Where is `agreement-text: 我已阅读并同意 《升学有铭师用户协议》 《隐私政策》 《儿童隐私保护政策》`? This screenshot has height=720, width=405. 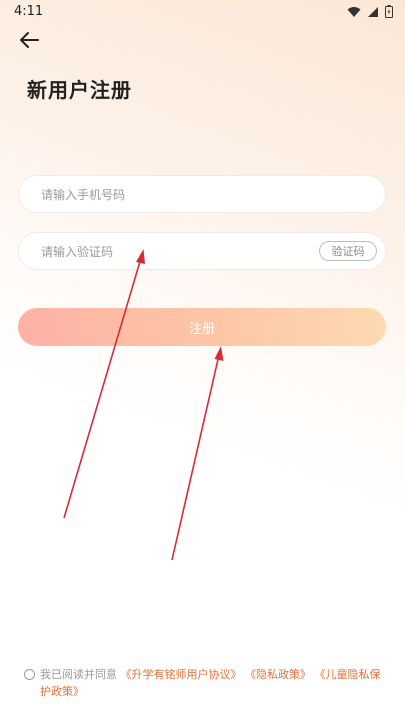
agreement-text: 我已阅读并同意 《升学有铭师用户协议》 《隐私政策》 《儿童隐私保护政策》 is located at coordinates (204, 683).